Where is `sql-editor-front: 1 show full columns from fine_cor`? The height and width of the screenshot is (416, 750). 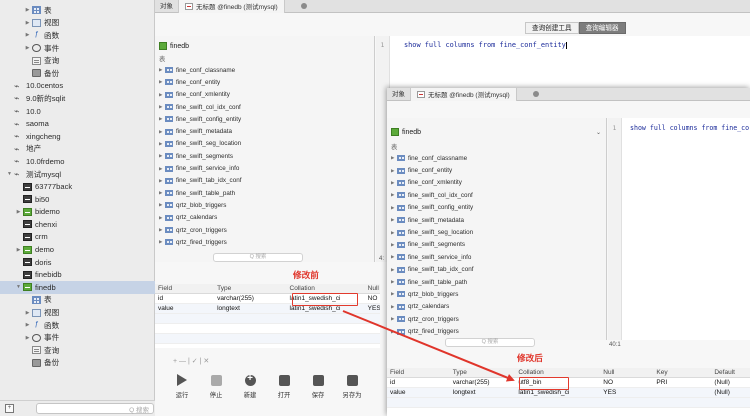
sql-editor-front: 1 show full columns from fine_cor is located at coordinates (679, 229).